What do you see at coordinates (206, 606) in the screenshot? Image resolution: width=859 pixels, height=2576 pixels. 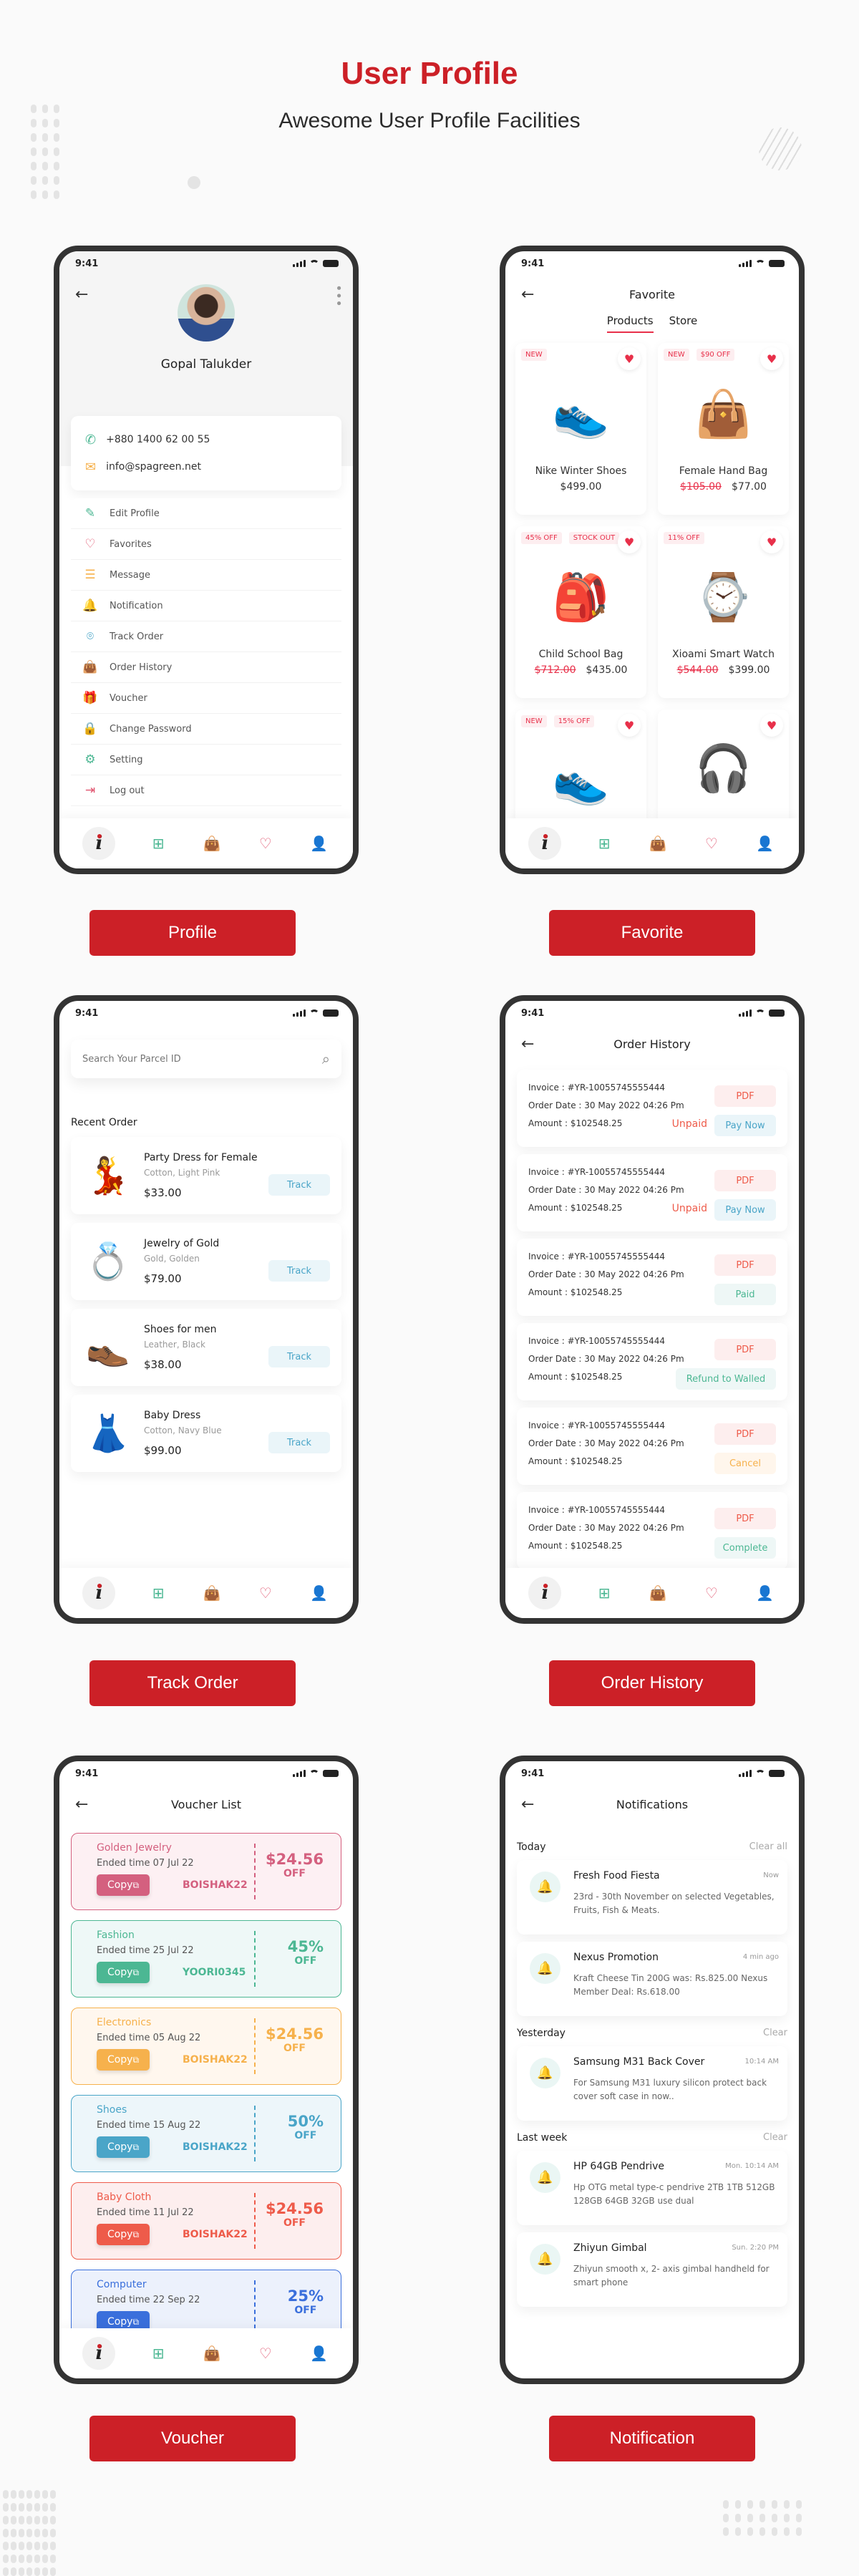 I see `menu-item-notification: 🔔 Notification` at bounding box center [206, 606].